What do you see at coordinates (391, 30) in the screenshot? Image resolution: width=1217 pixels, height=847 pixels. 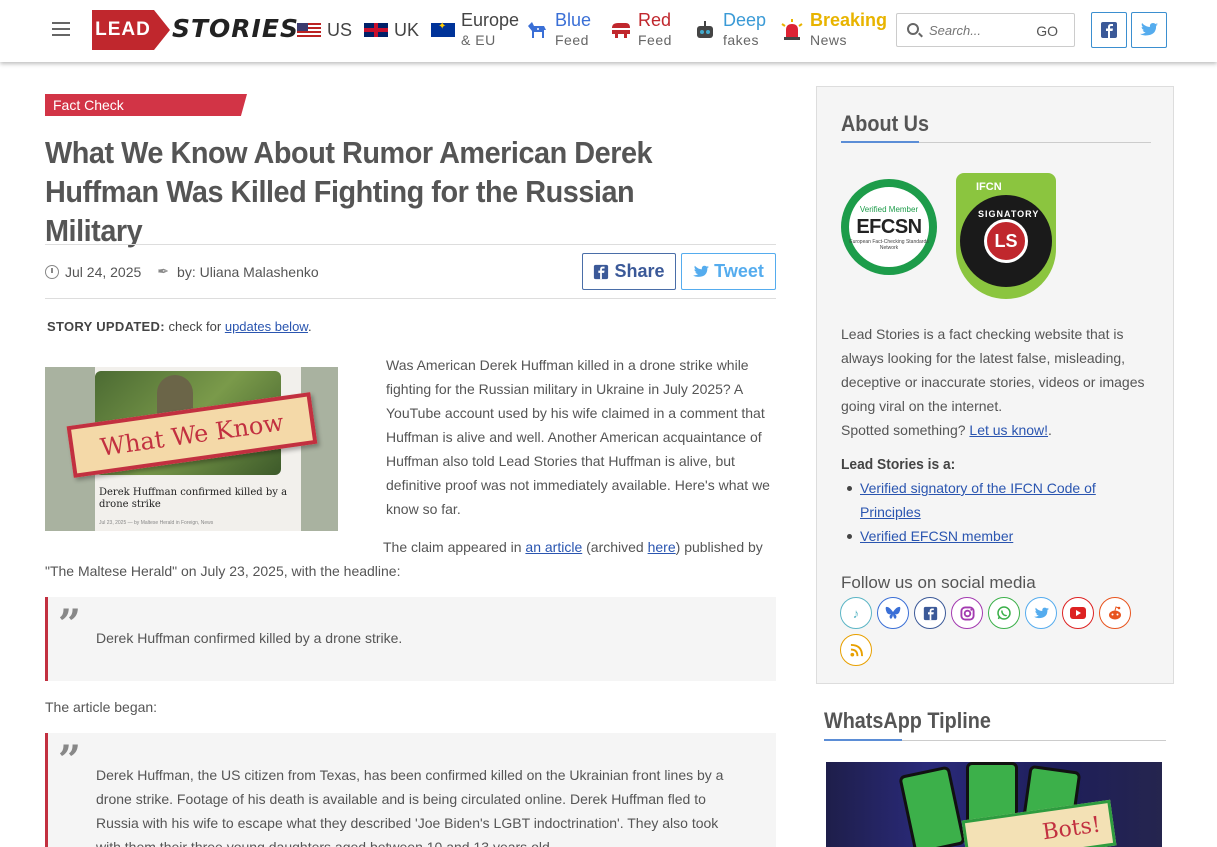 I see `nav-uk: UK` at bounding box center [391, 30].